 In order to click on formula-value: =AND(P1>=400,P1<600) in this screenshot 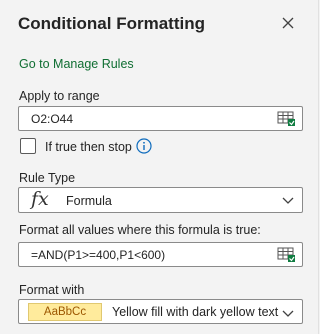, I will do `click(98, 255)`.